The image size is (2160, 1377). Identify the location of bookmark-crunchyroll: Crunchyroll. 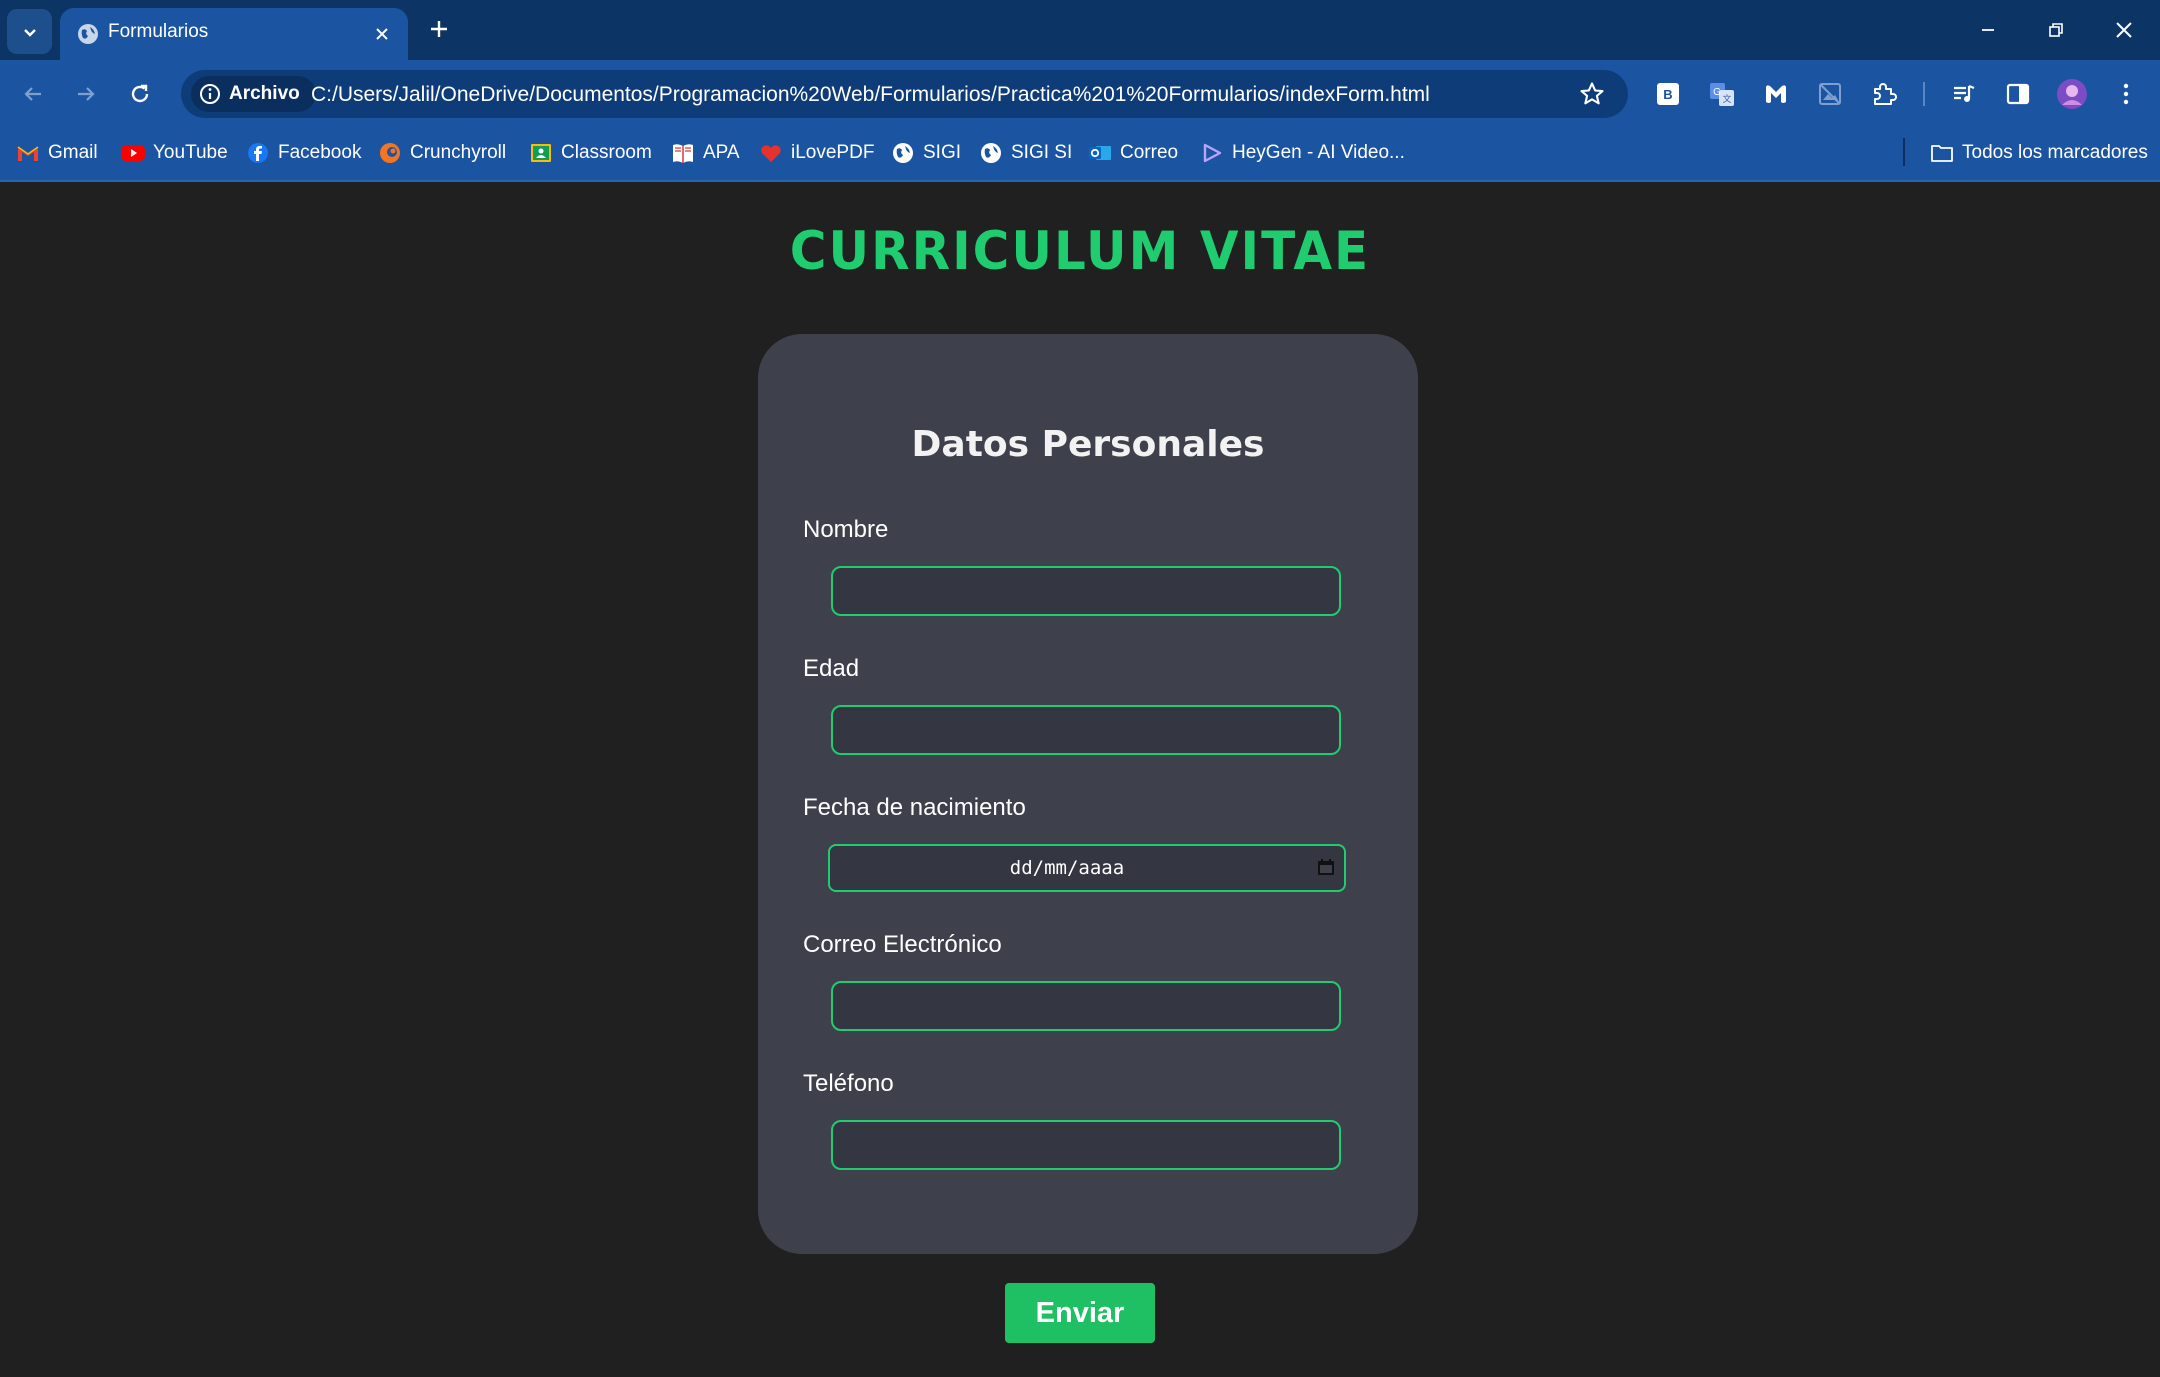
(442, 153).